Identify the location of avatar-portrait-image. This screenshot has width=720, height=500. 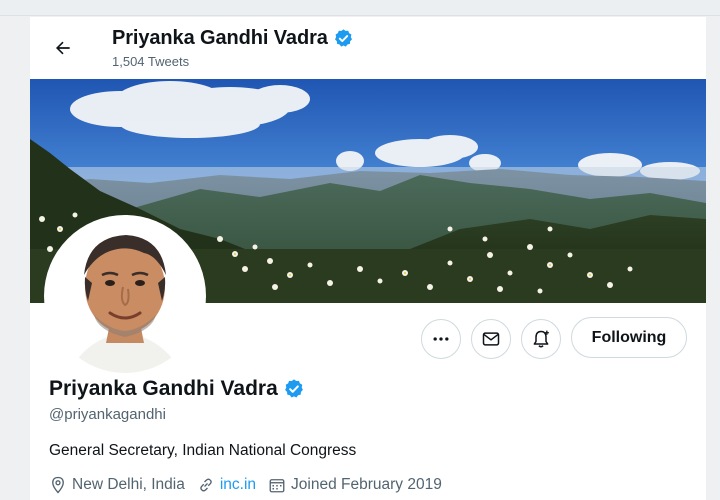
(125, 296).